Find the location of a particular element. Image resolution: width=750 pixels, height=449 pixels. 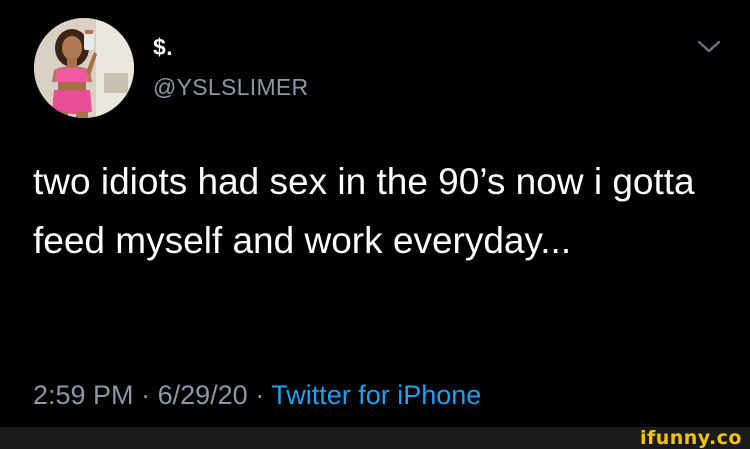

avatar is located at coordinates (84, 68).